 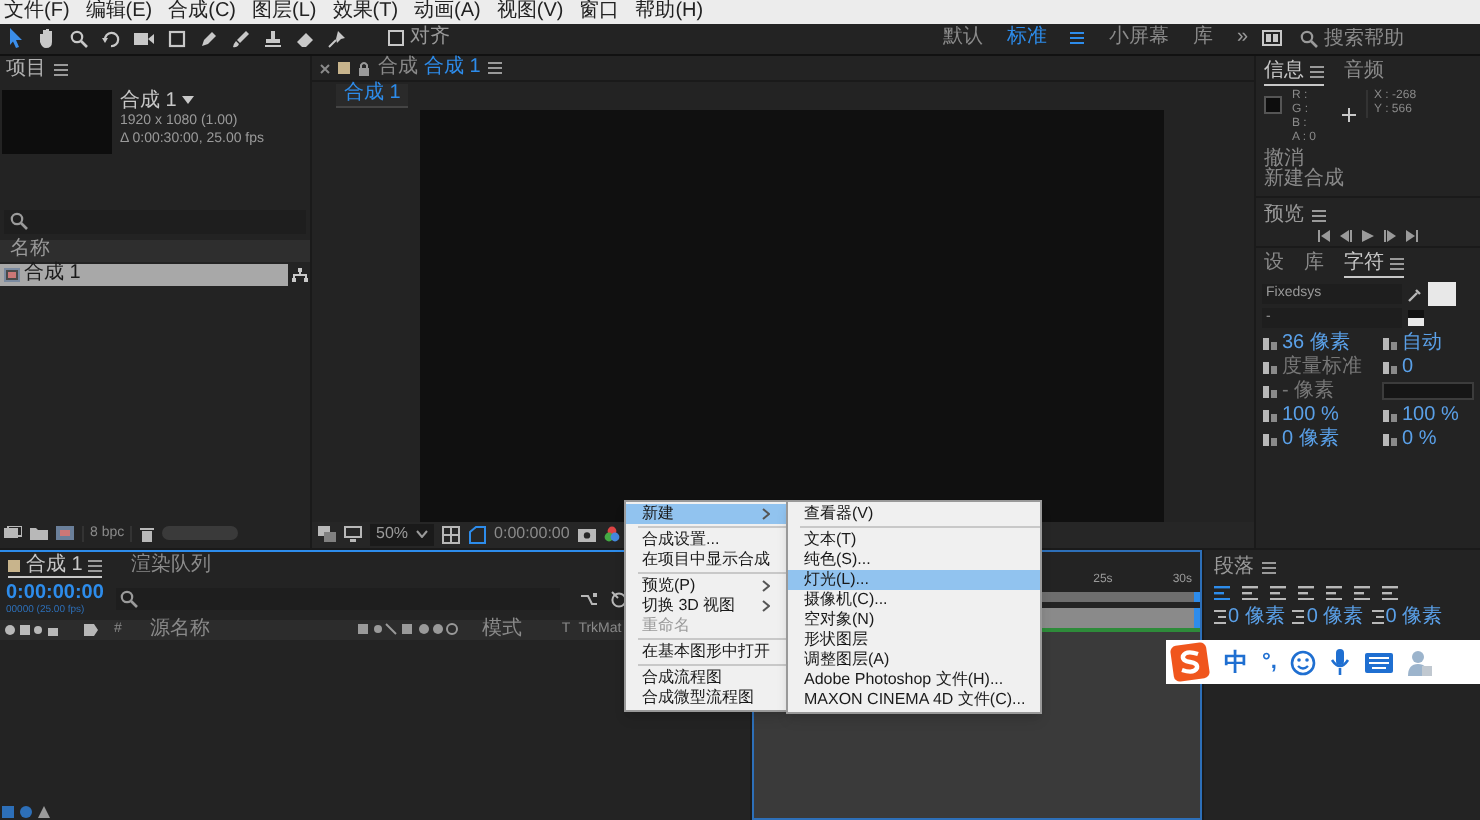 I want to click on panel-title: 合成 1, so click(x=452, y=68).